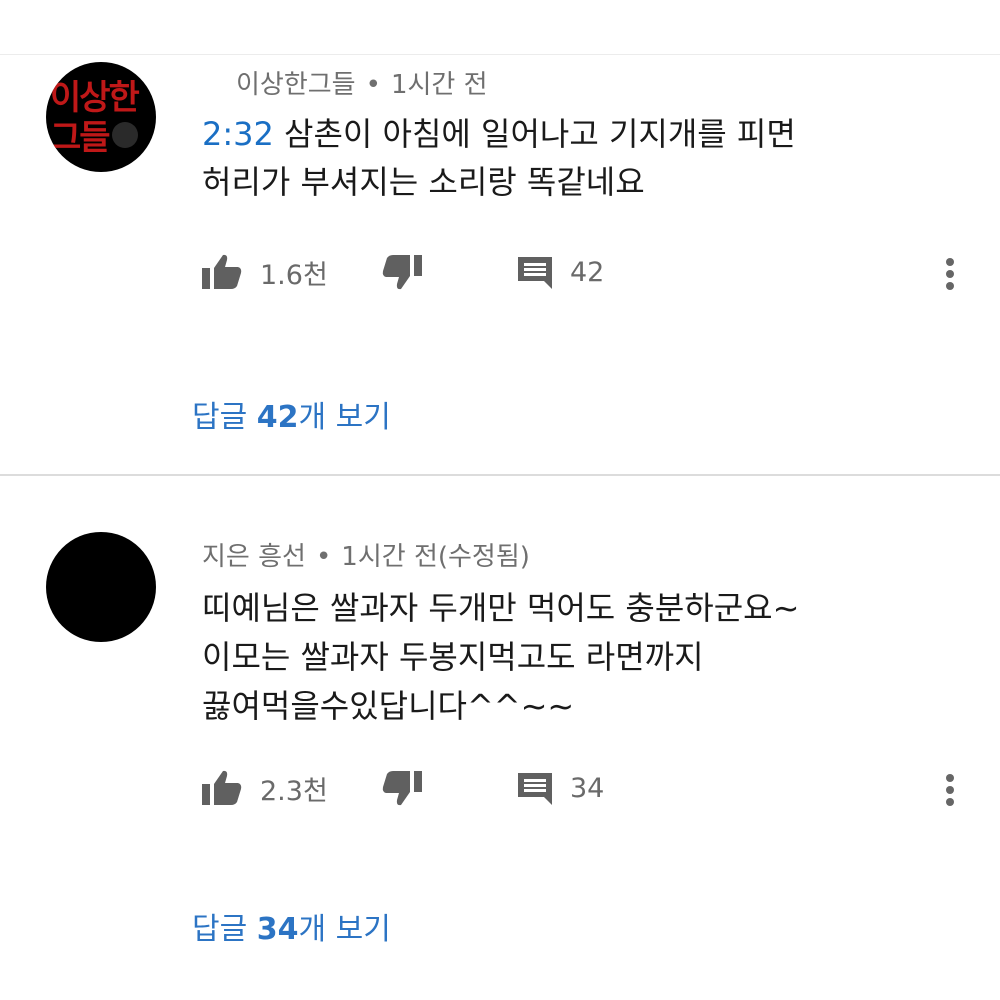 The image size is (1000, 1000). What do you see at coordinates (254, 557) in the screenshot?
I see `author-name: 지은 흥선` at bounding box center [254, 557].